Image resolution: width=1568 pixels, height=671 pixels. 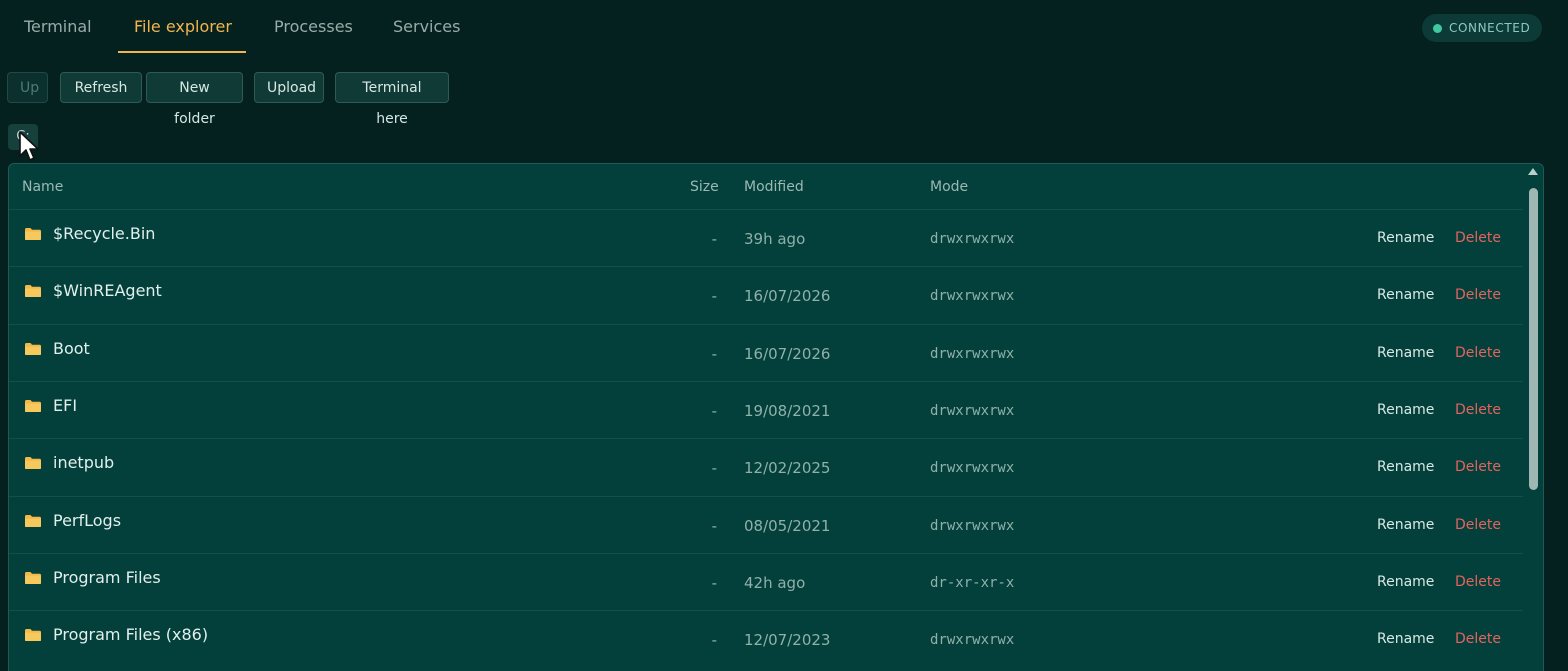 What do you see at coordinates (1437, 28) in the screenshot?
I see `status-dot-icon` at bounding box center [1437, 28].